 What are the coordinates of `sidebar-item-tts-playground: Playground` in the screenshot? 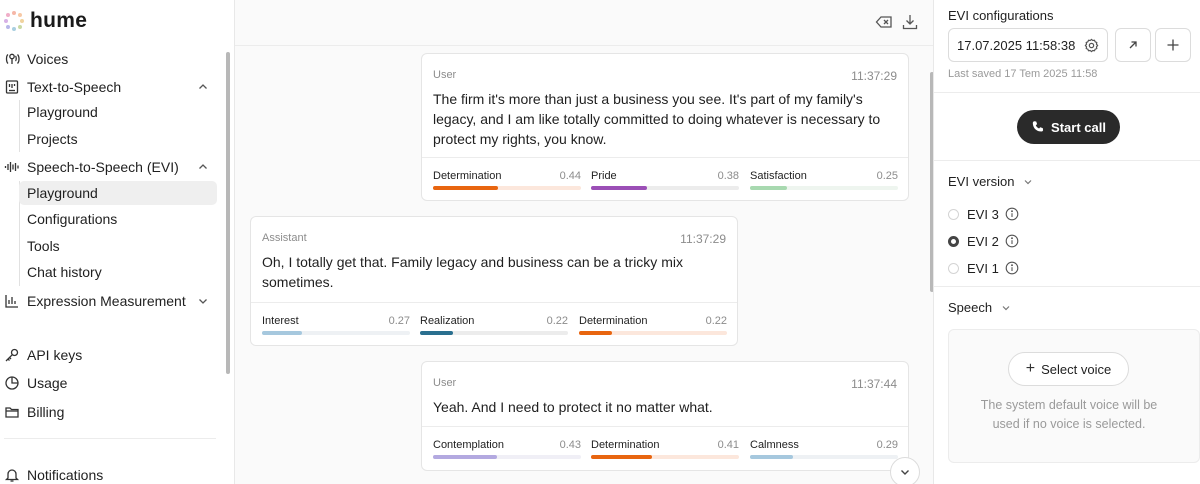 It's located at (118, 112).